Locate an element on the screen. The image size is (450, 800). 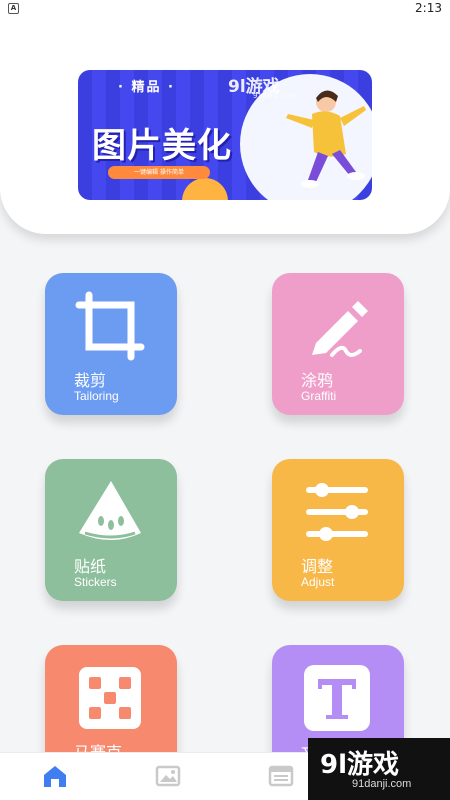
tool-name: 涂鸦 is located at coordinates (317, 380).